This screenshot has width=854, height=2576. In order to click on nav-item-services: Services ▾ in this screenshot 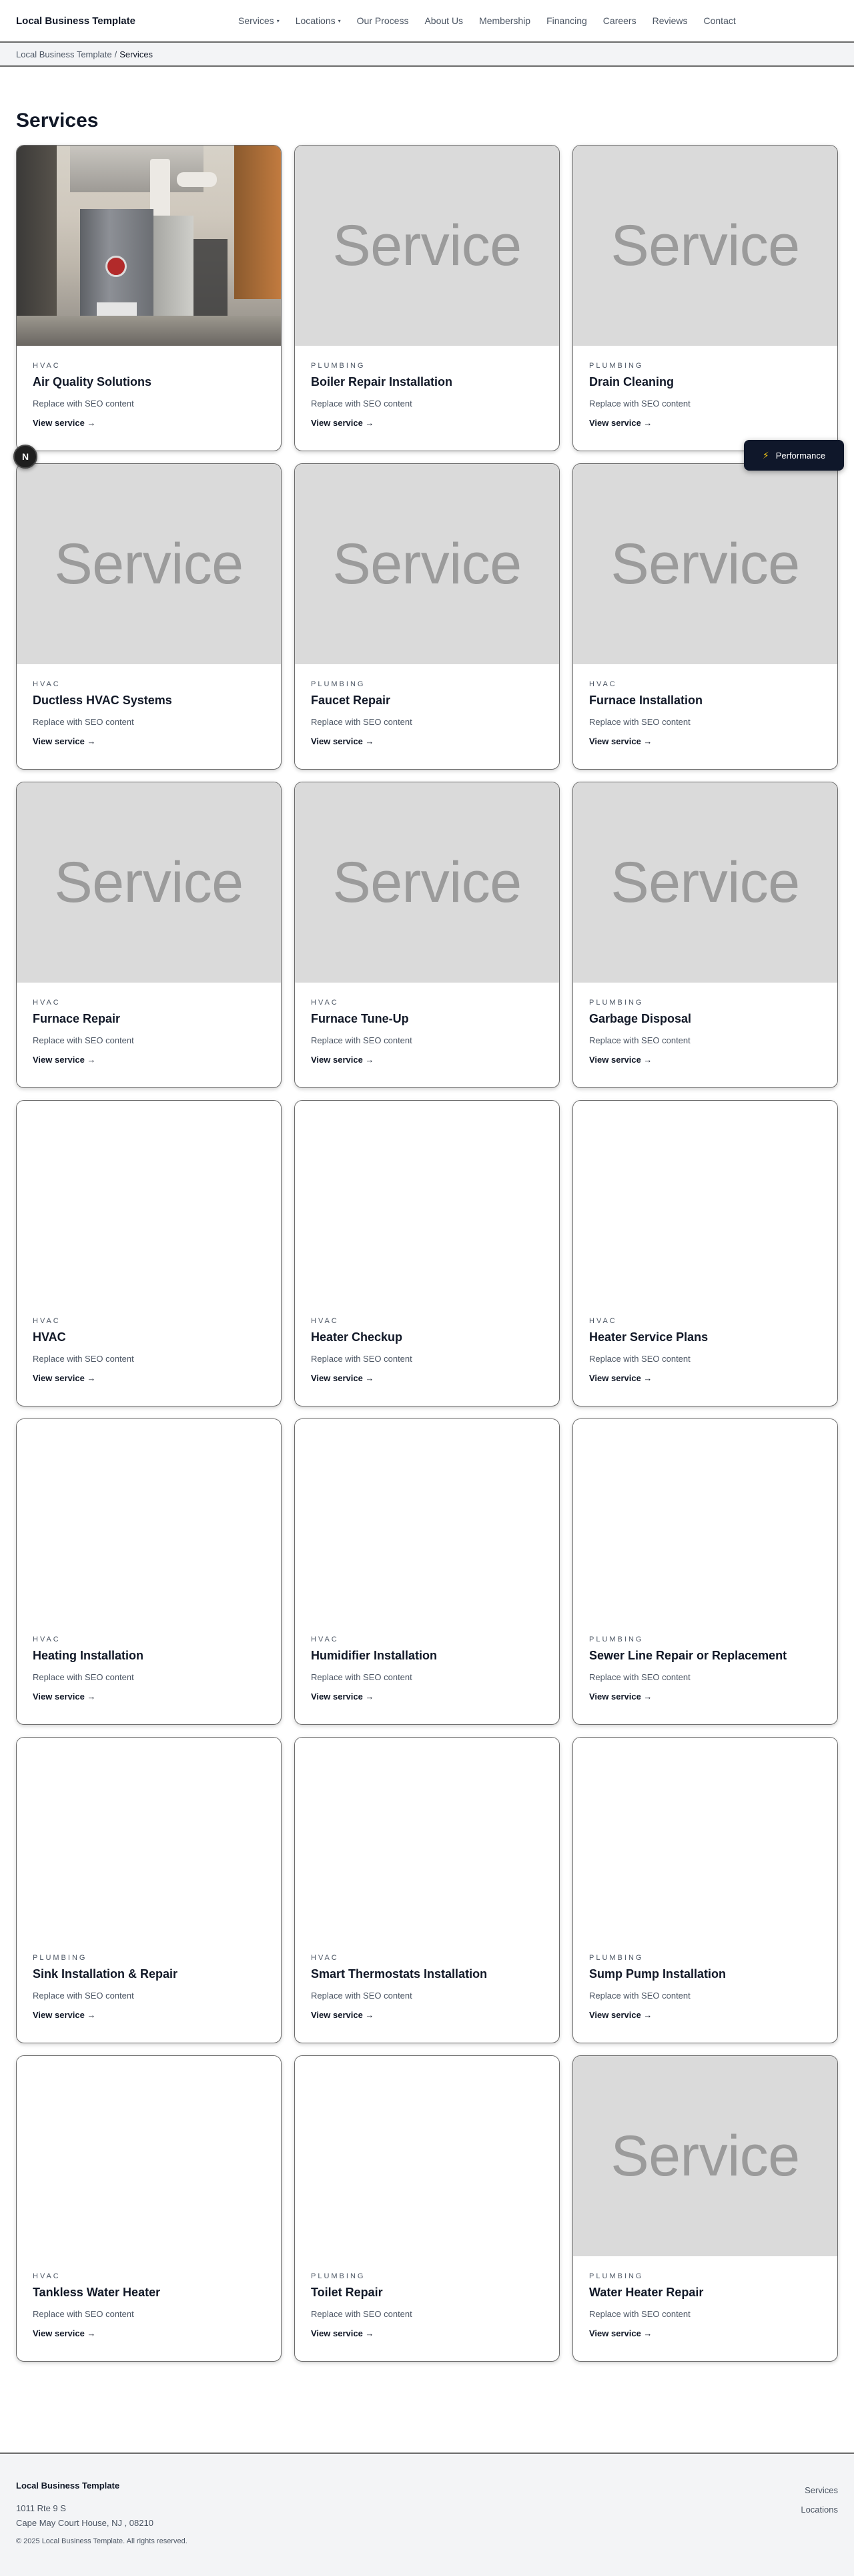, I will do `click(259, 20)`.